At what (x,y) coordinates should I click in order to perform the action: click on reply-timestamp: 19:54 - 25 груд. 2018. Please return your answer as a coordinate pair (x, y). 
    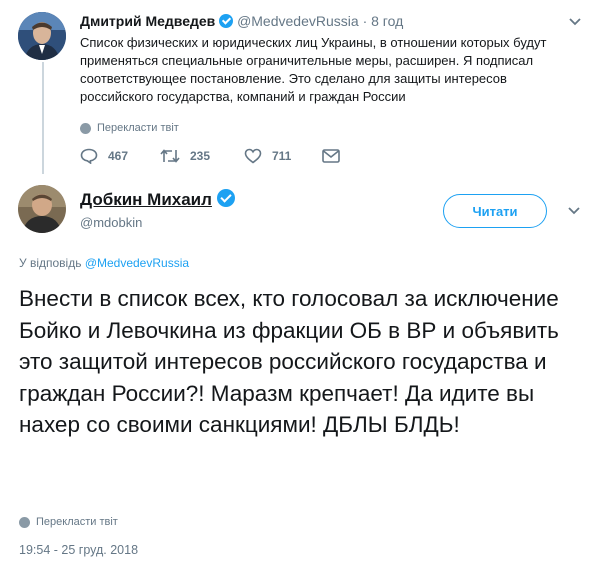
    Looking at the image, I should click on (78, 550).